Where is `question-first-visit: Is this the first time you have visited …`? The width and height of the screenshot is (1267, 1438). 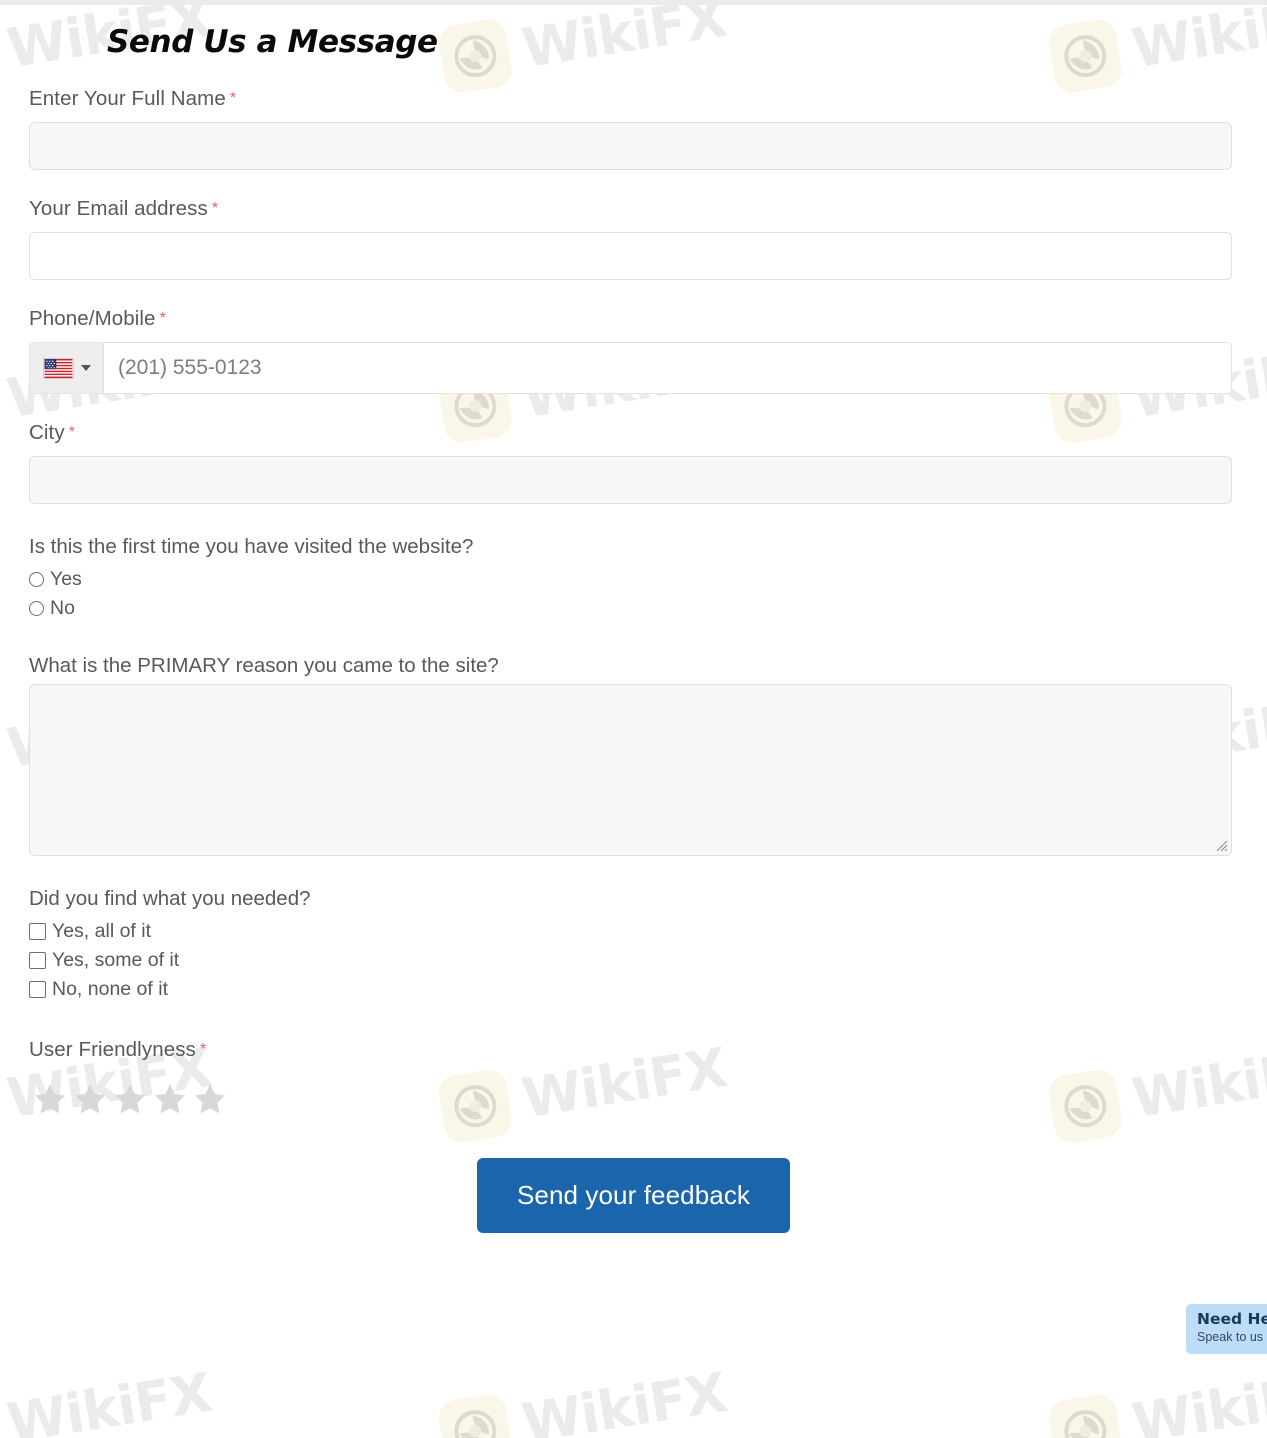 question-first-visit: Is this the first time you have visited … is located at coordinates (633, 579).